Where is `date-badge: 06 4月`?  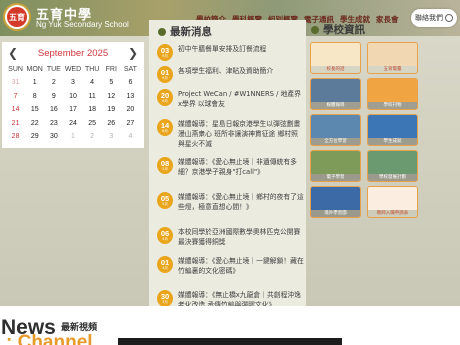
date-badge: 06 4月 is located at coordinates (165, 235).